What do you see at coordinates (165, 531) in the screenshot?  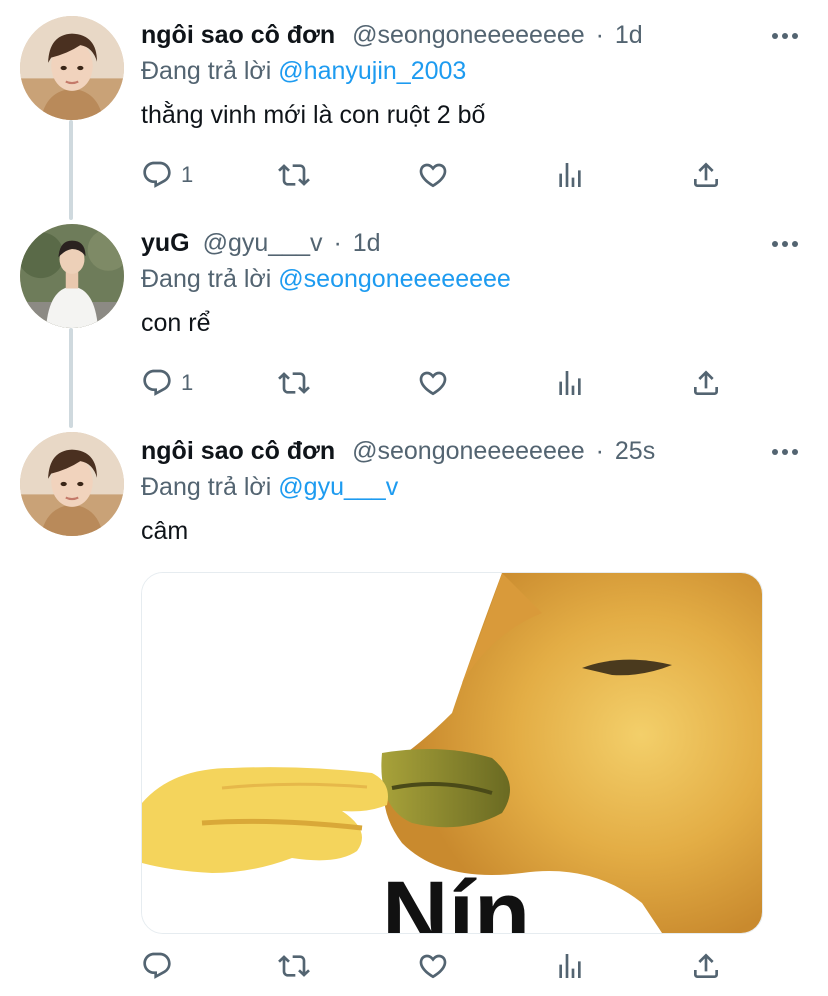 I see `tweet-text: câm` at bounding box center [165, 531].